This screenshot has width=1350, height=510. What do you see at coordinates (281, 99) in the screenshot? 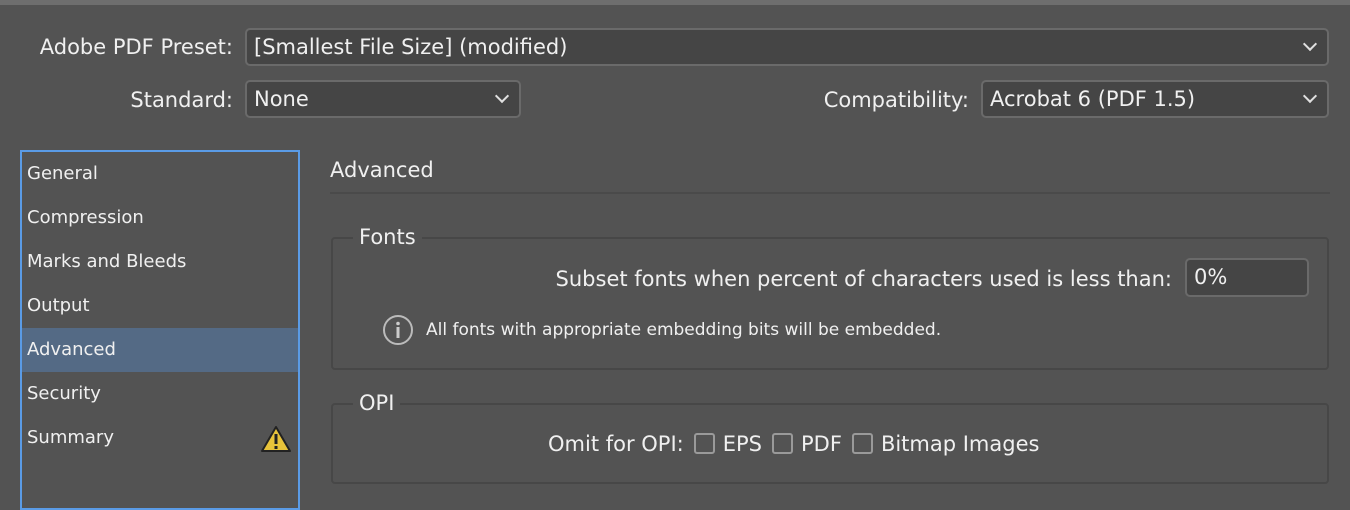
I see `standard-value: None` at bounding box center [281, 99].